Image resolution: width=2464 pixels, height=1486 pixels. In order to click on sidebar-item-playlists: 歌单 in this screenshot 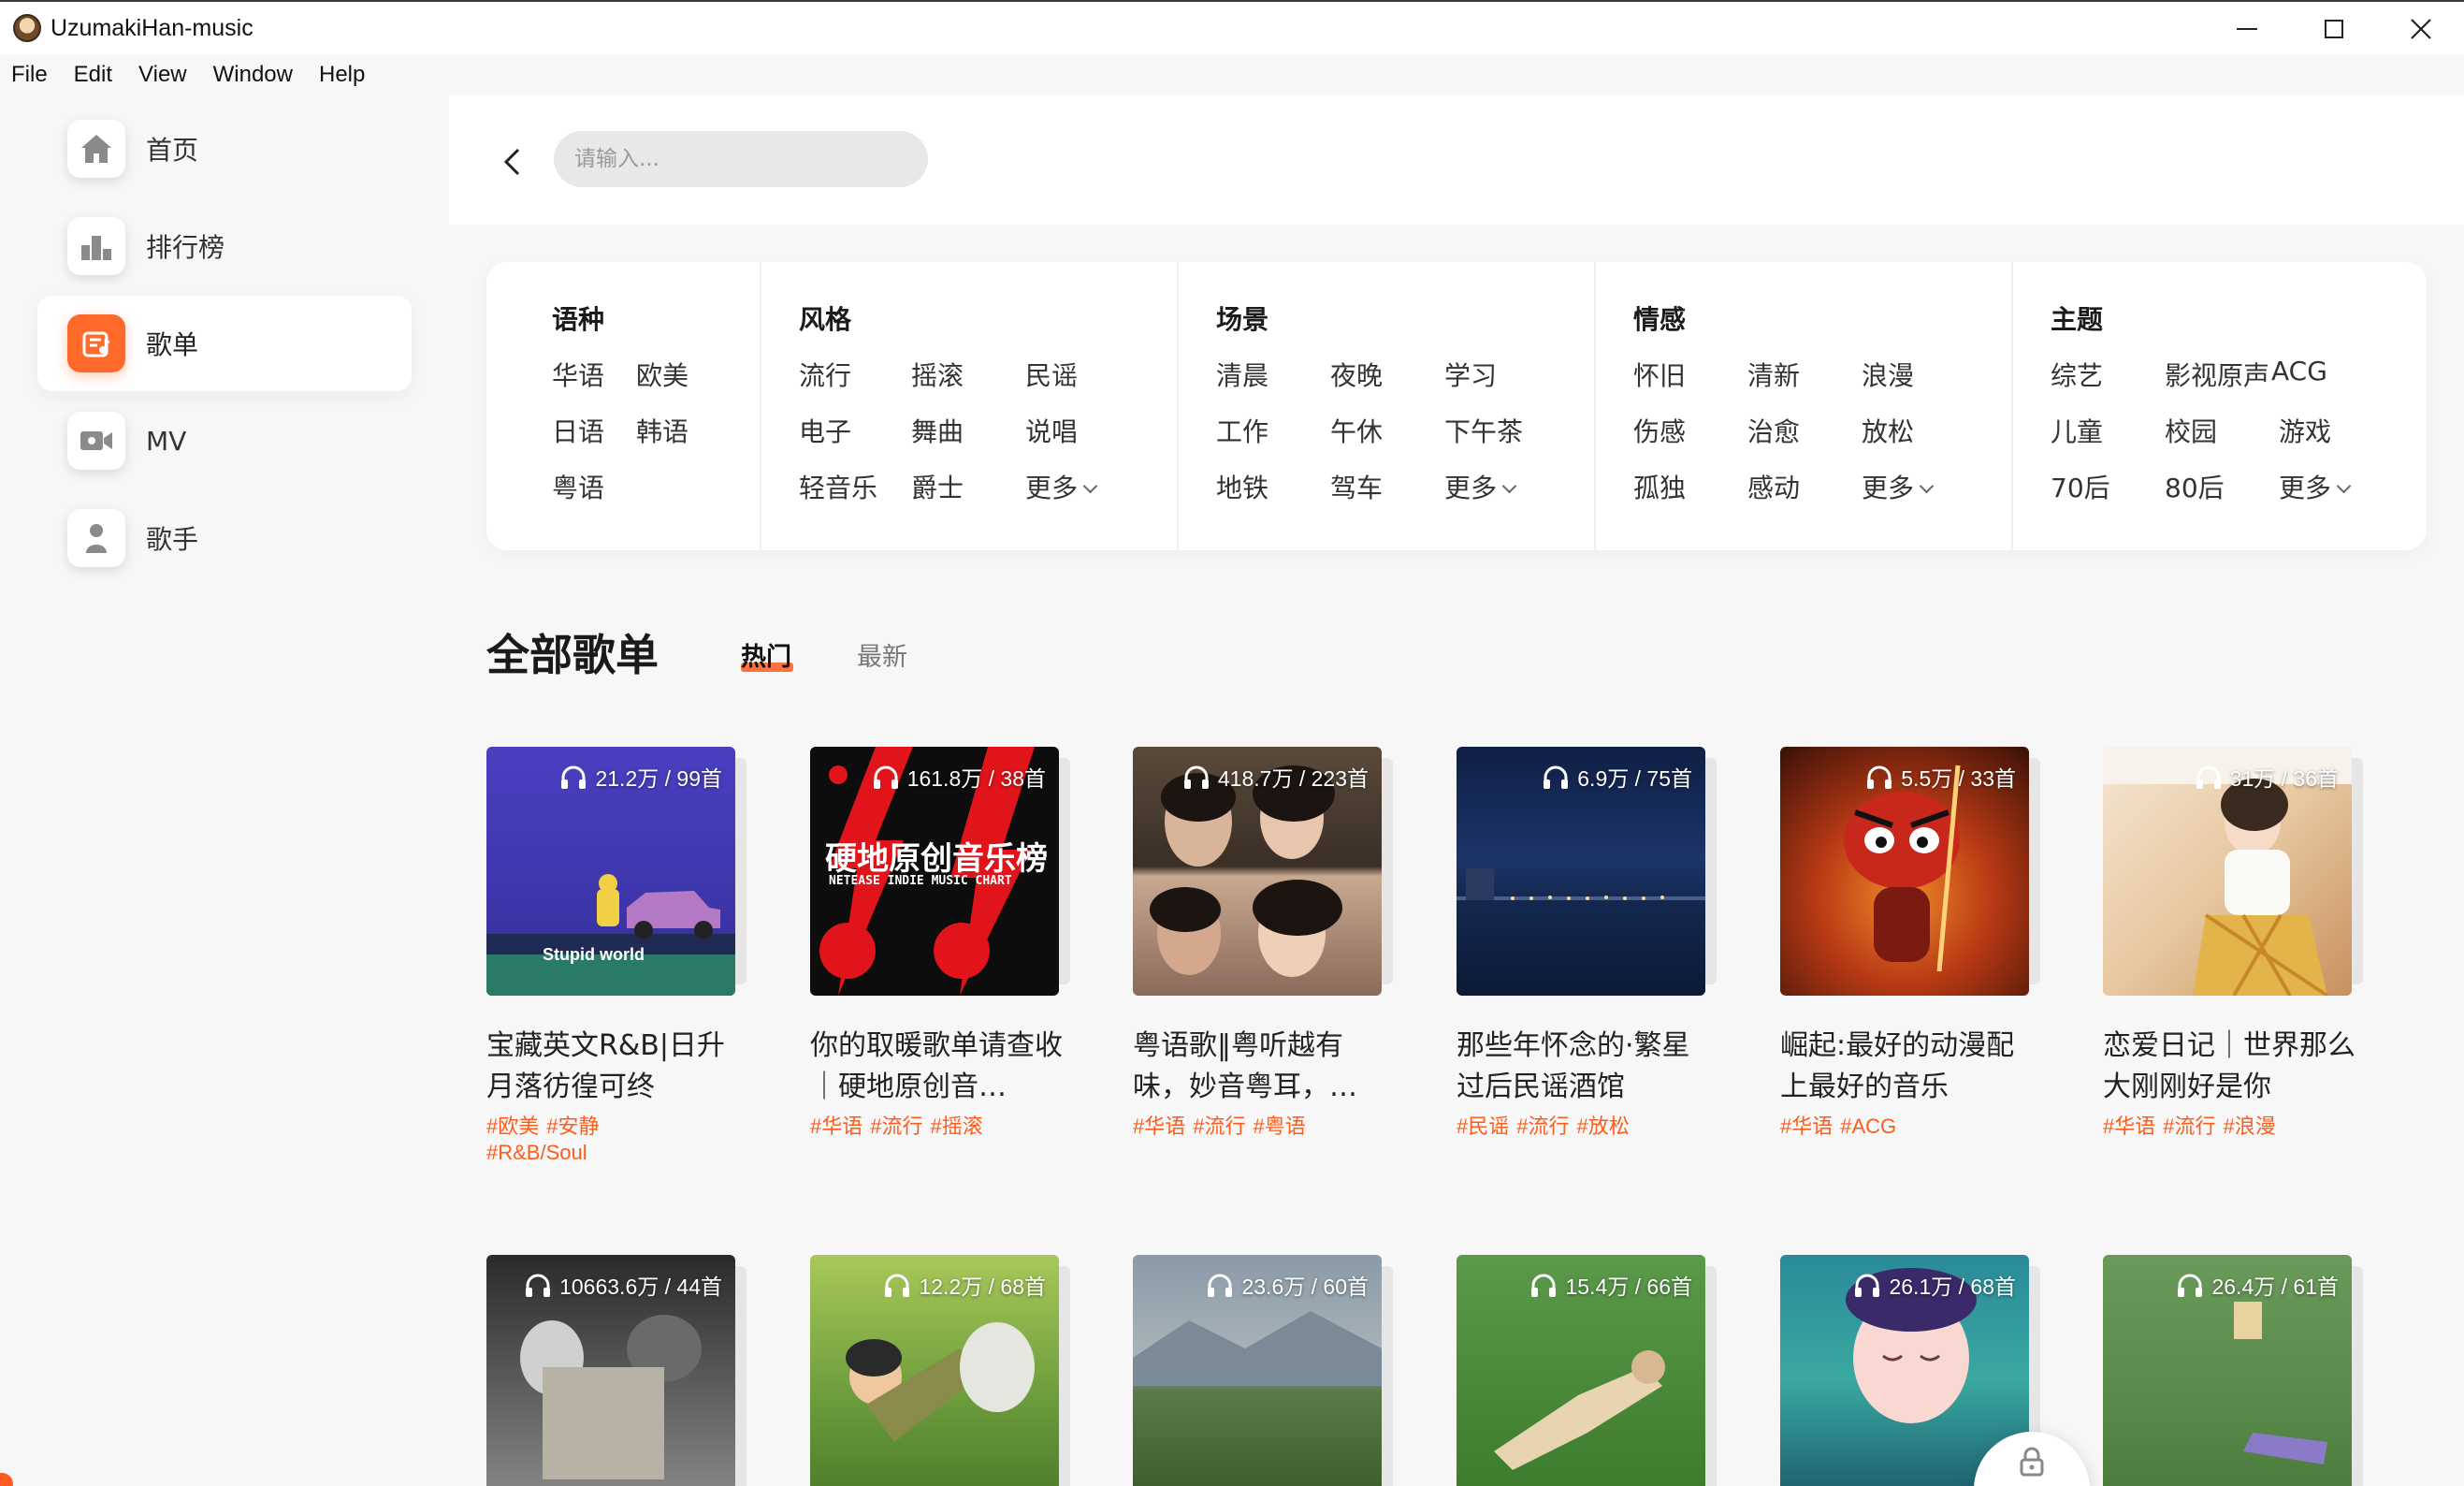, I will do `click(224, 343)`.